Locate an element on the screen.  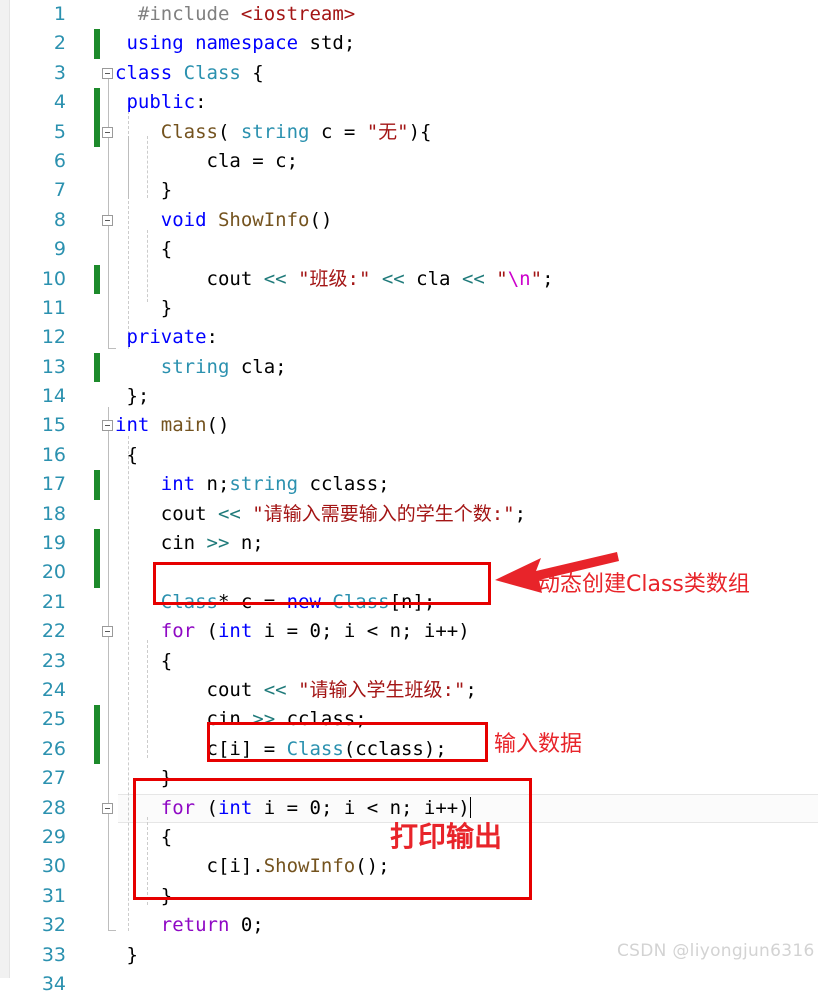
token-fn: main is located at coordinates (183, 425).